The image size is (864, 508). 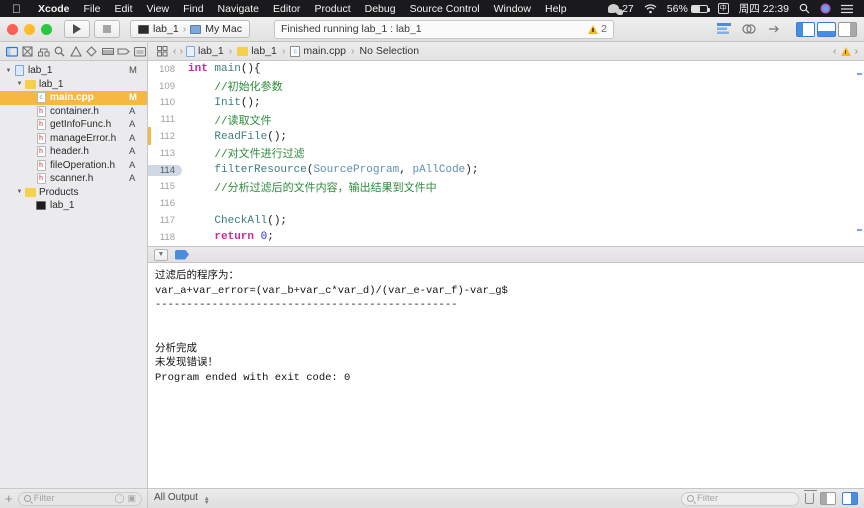 I want to click on navigator-row-header-h: h header.h A, so click(x=73, y=152).